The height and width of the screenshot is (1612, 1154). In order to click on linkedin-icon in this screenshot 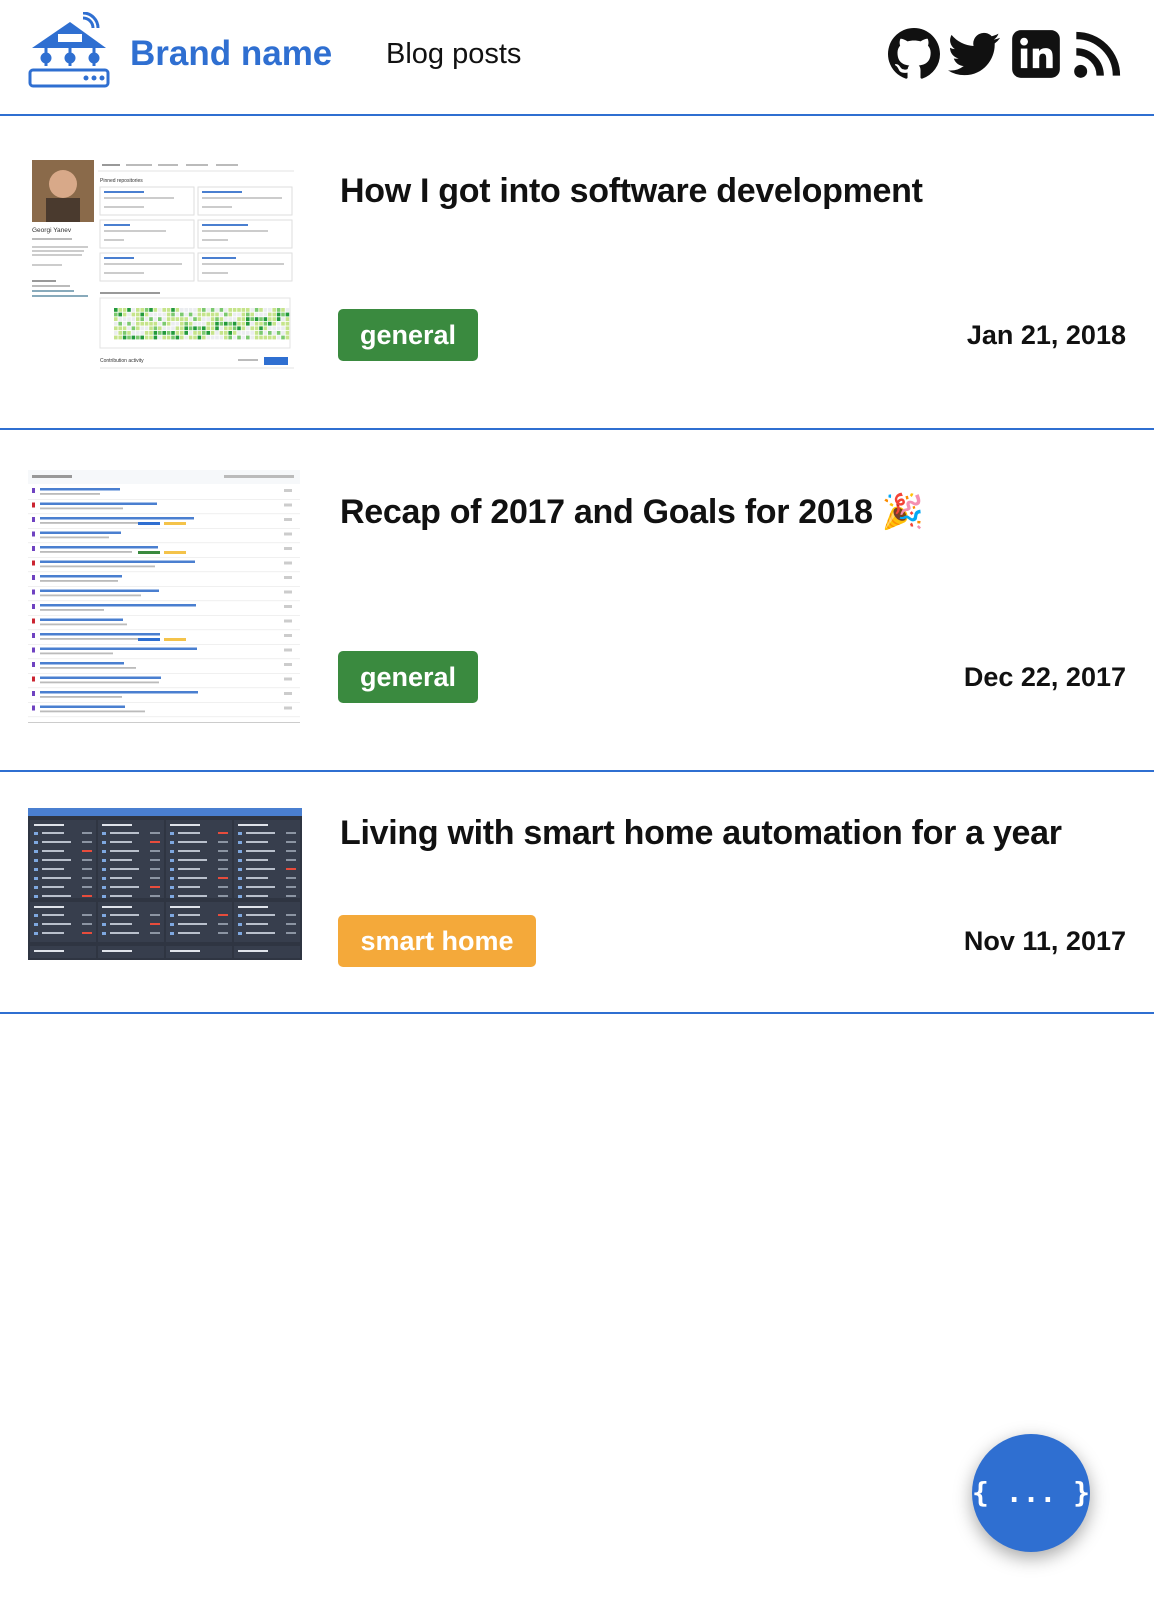, I will do `click(1036, 54)`.